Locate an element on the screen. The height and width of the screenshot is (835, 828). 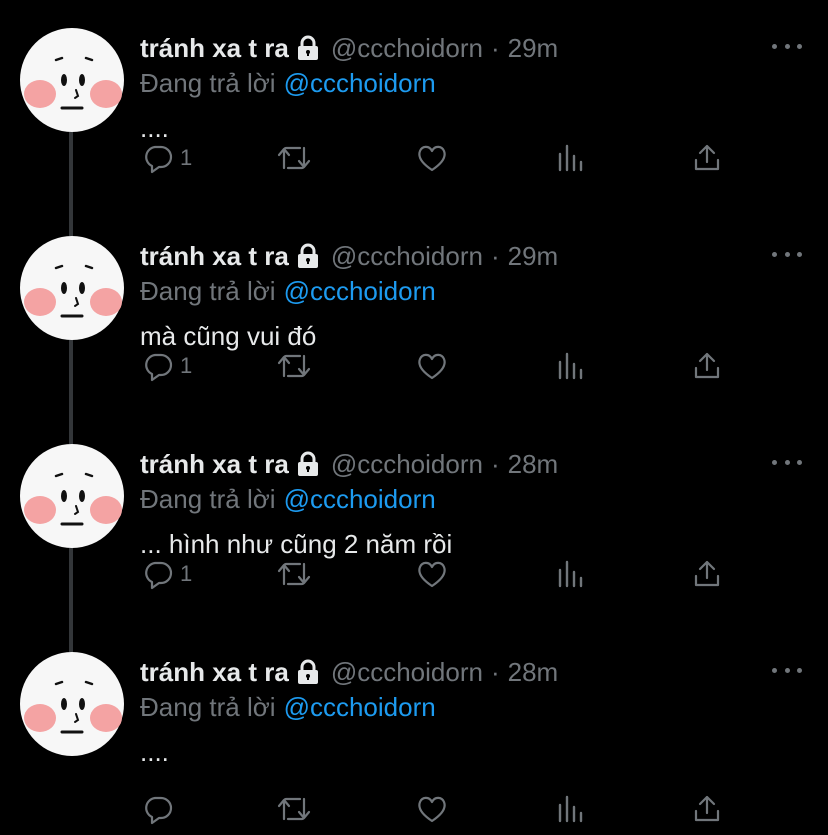
reply-button is located at coordinates (161, 809).